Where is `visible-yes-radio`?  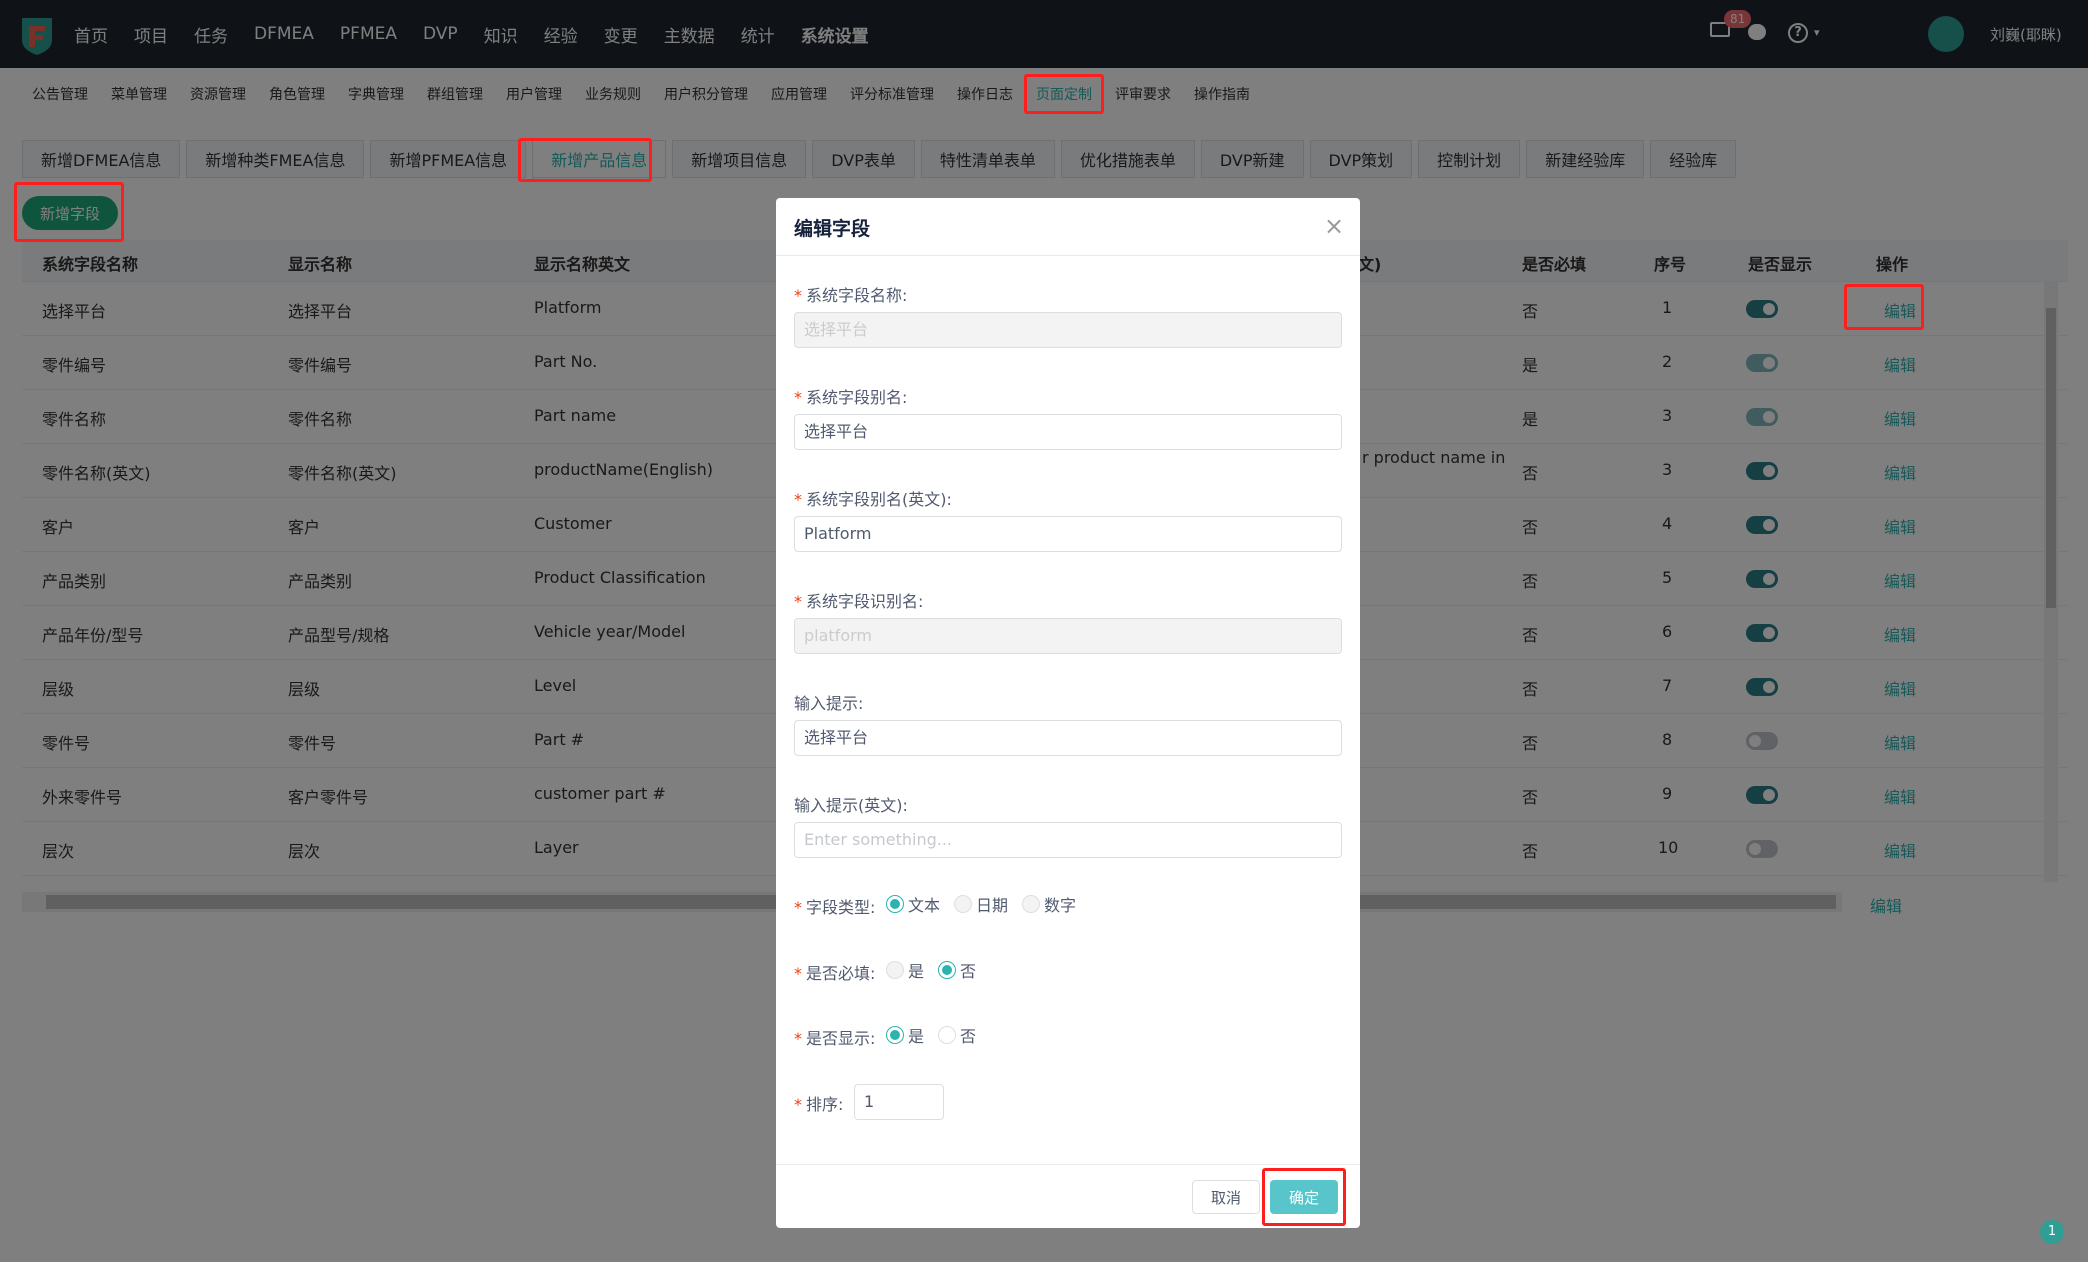 visible-yes-radio is located at coordinates (895, 1035).